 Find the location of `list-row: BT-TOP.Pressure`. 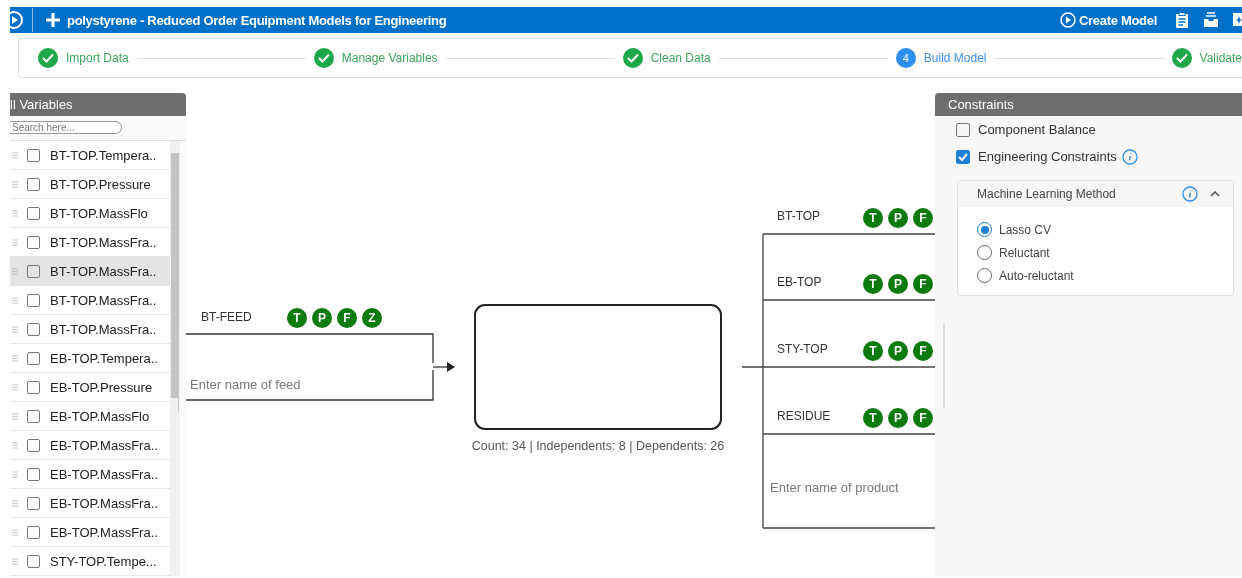

list-row: BT-TOP.Pressure is located at coordinates (90, 184).